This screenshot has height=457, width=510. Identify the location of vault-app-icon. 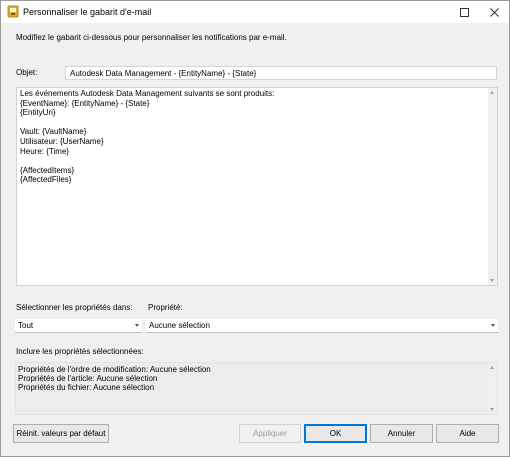
(13, 11).